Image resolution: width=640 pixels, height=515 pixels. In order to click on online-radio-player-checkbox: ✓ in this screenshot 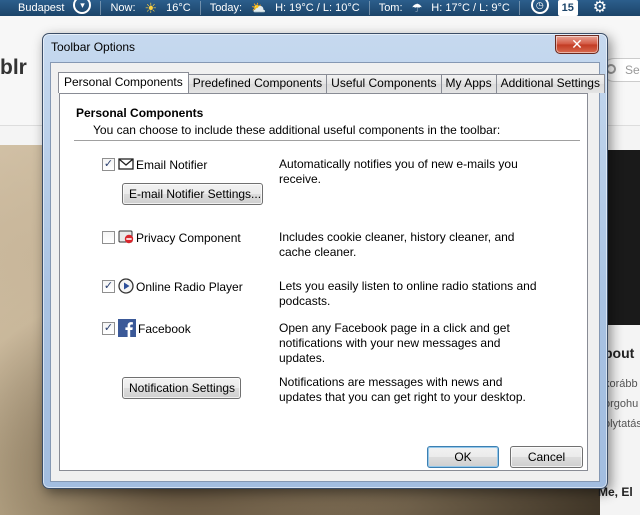, I will do `click(108, 286)`.